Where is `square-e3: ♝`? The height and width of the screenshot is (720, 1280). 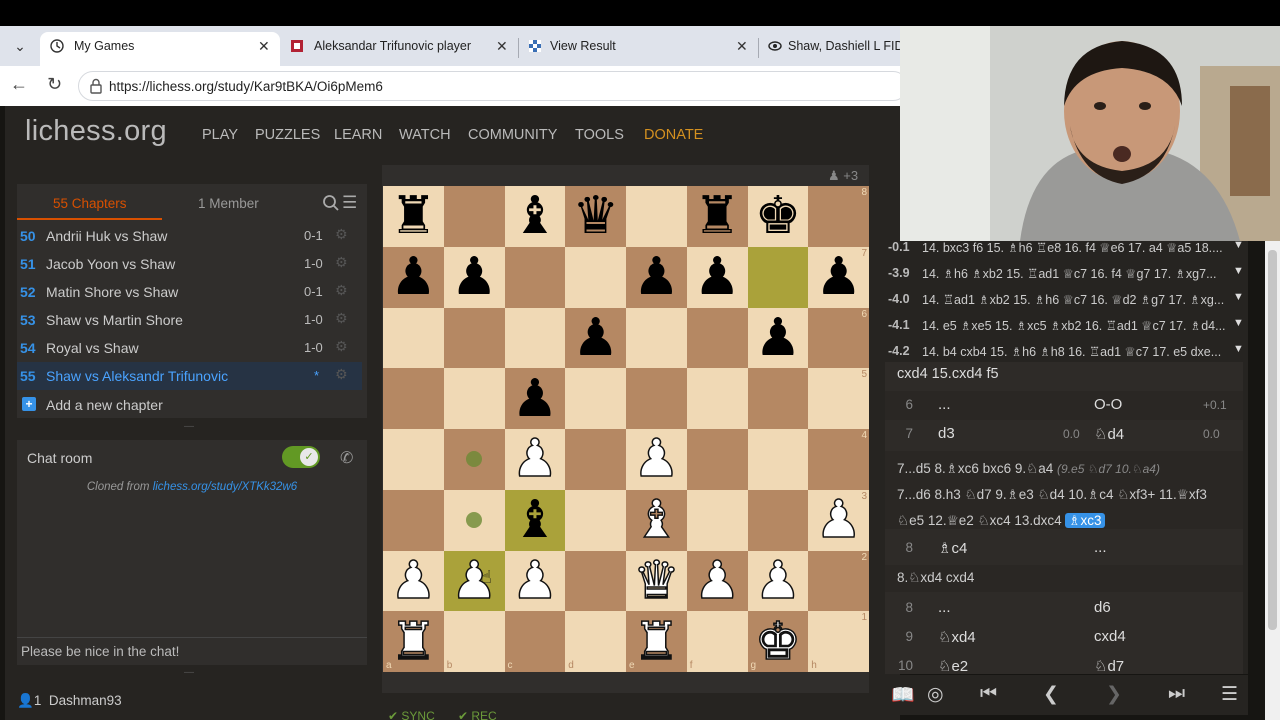 square-e3: ♝ is located at coordinates (656, 520).